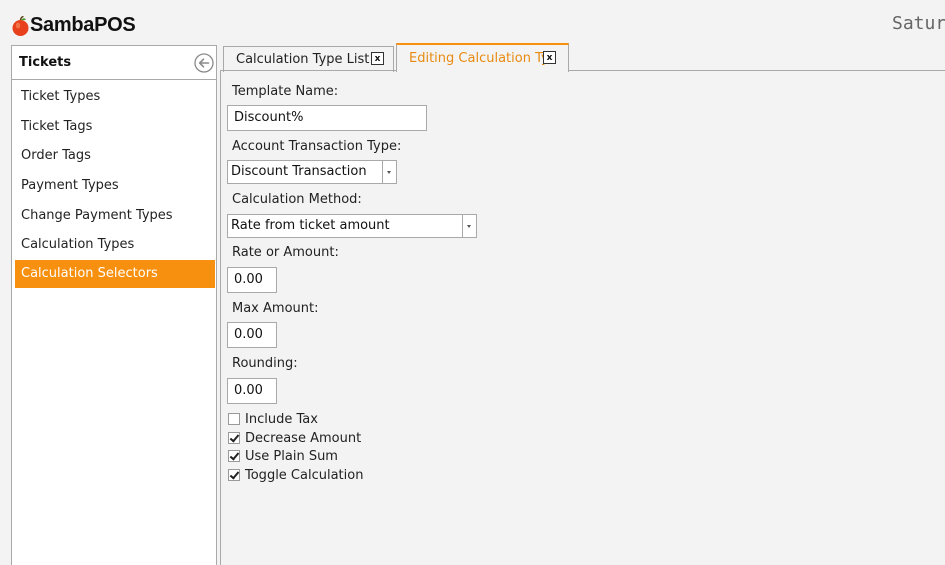 This screenshot has width=945, height=565. Describe the element at coordinates (285, 91) in the screenshot. I see `template-name-label: Template Name:` at that location.